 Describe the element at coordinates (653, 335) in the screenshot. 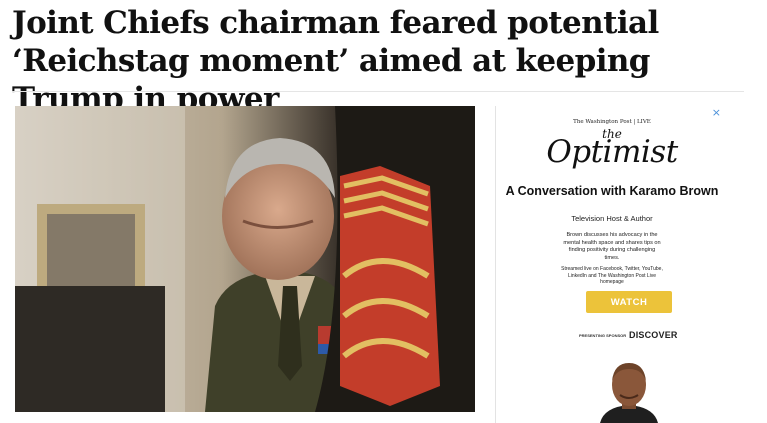

I see `sponsor-logo: DISCOVER` at that location.